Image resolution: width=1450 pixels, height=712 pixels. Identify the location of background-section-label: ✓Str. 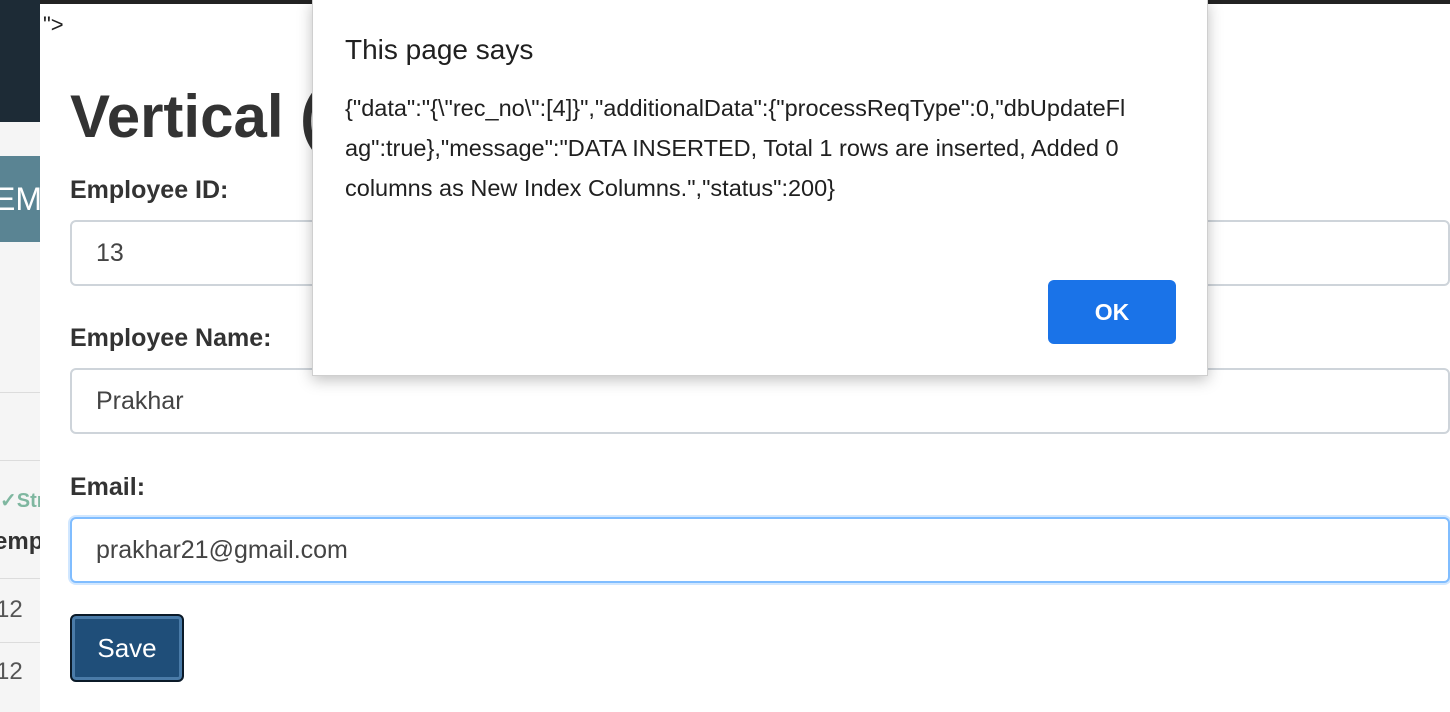
(20, 500).